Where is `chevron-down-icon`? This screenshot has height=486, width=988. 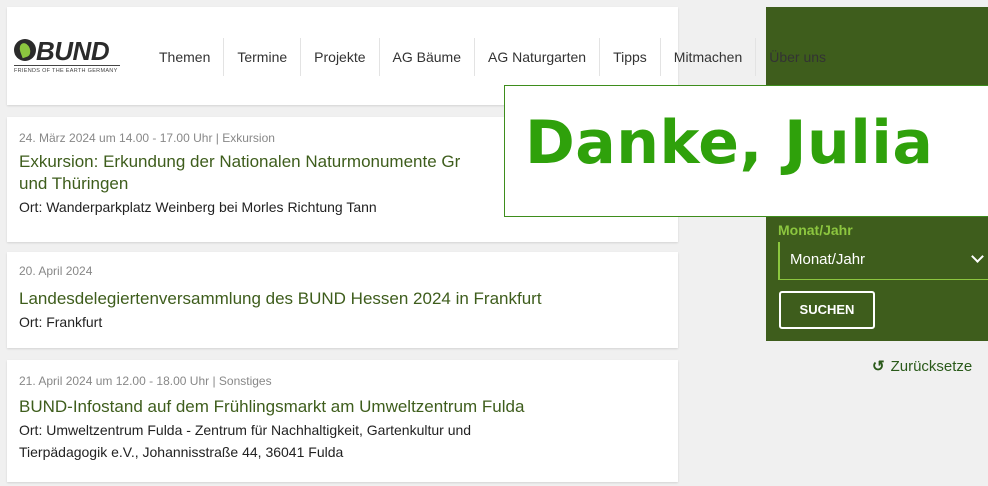
chevron-down-icon is located at coordinates (977, 256).